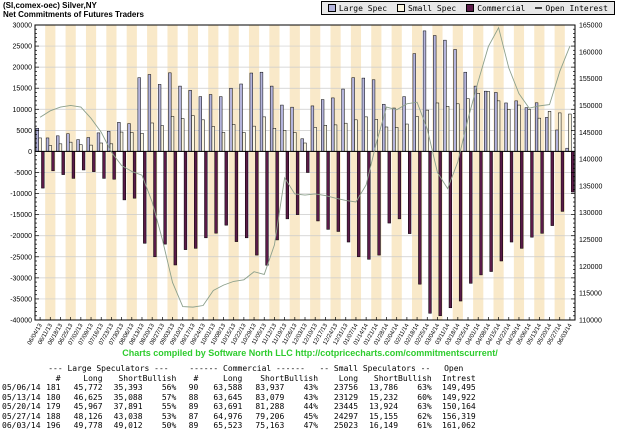  What do you see at coordinates (21, 416) in the screenshot?
I see `row-date: 05/27/14` at bounding box center [21, 416].